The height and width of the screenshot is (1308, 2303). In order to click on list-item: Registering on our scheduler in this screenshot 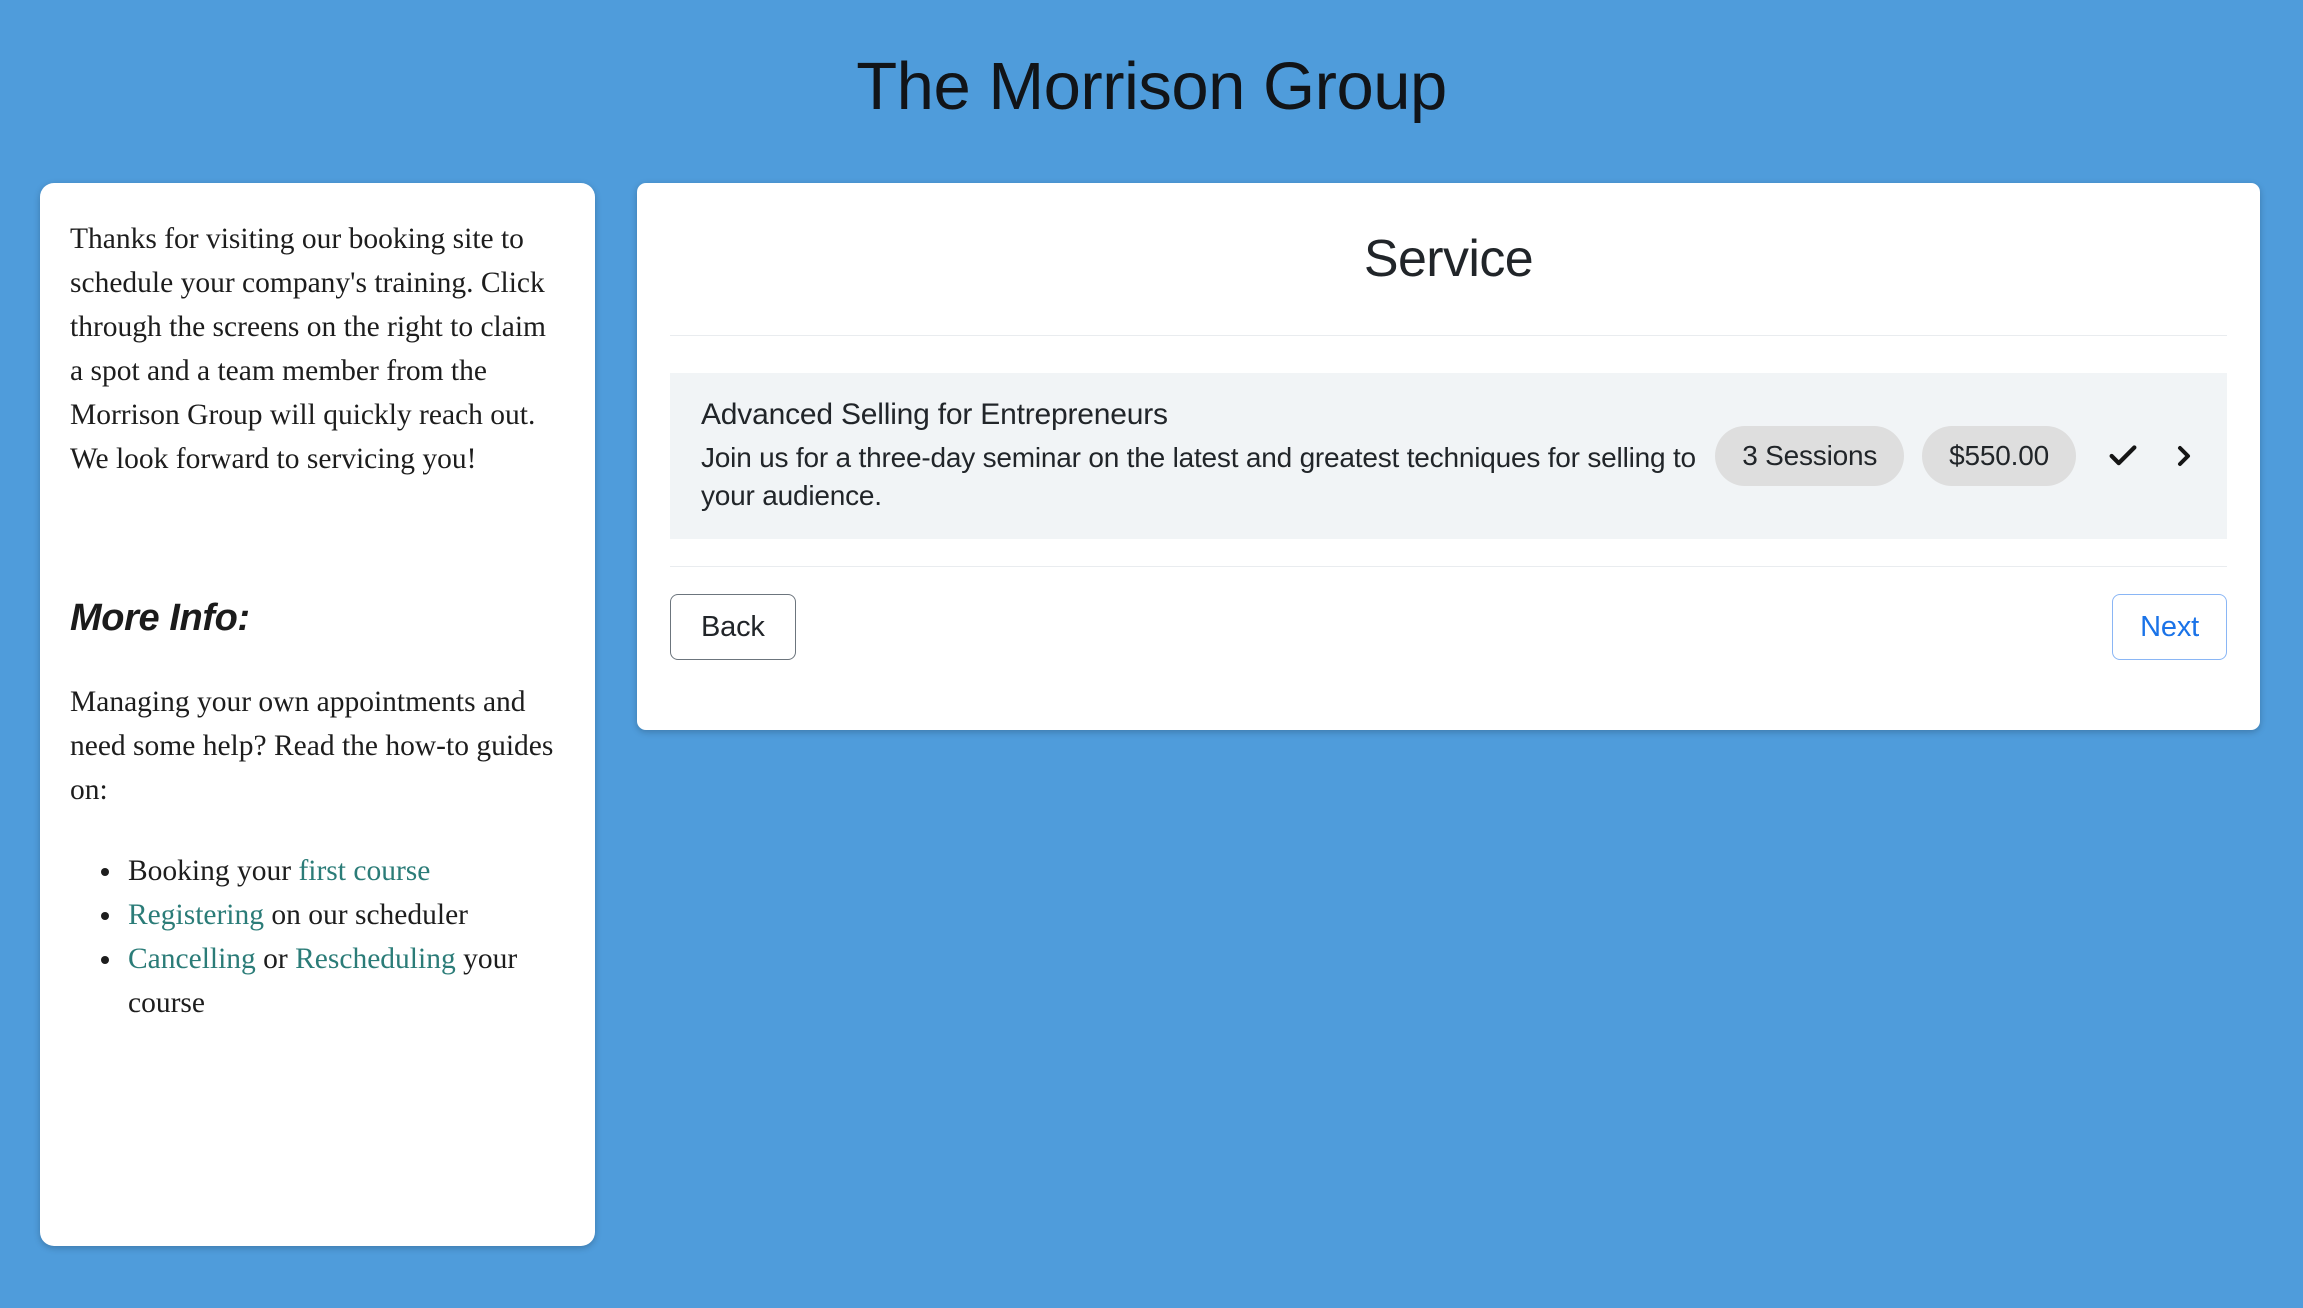, I will do `click(340, 915)`.